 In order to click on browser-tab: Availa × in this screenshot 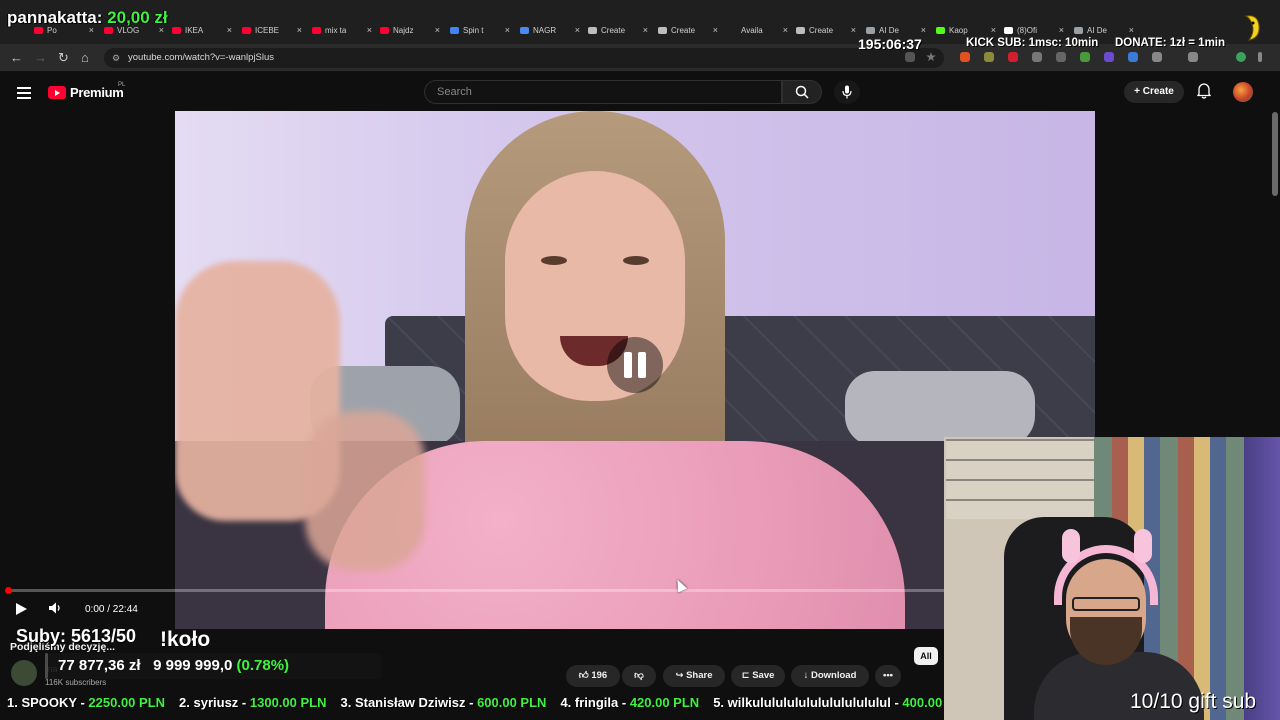, I will do `click(758, 30)`.